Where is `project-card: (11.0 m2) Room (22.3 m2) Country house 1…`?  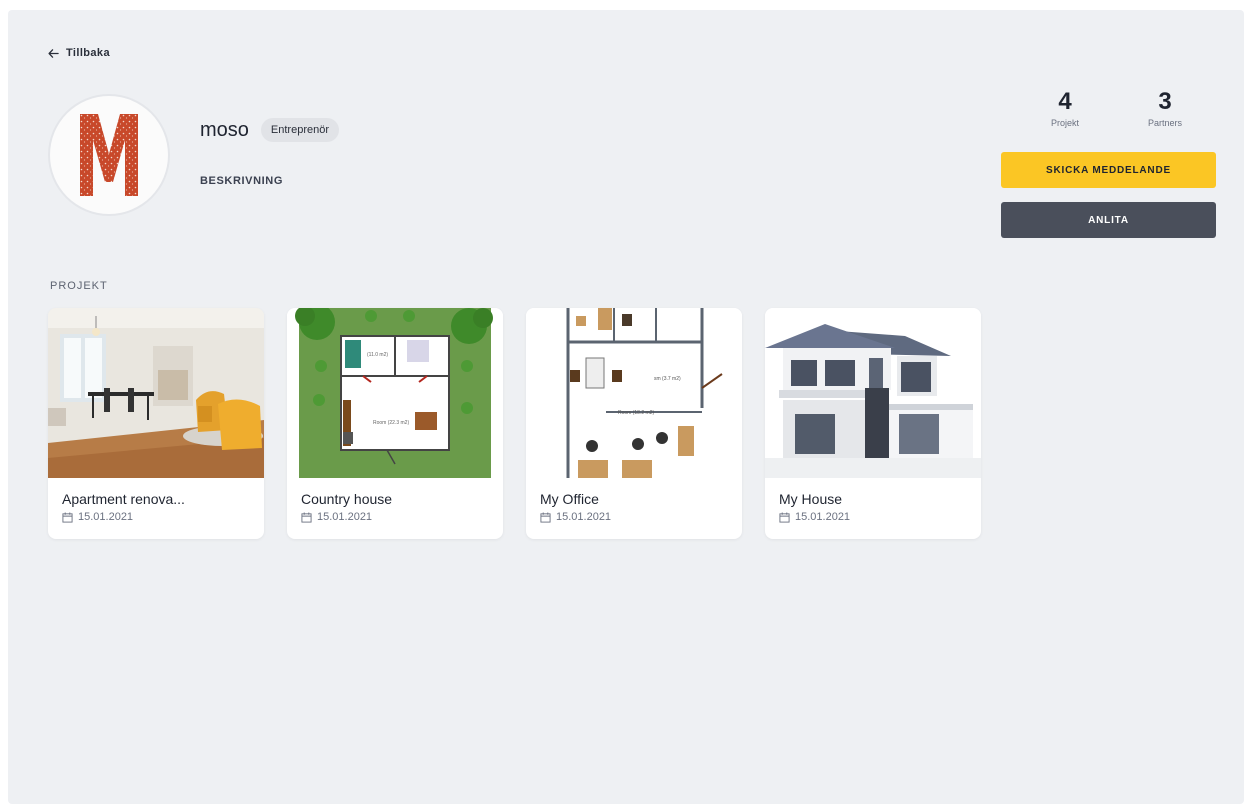 project-card: (11.0 m2) Room (22.3 m2) Country house 1… is located at coordinates (395, 423).